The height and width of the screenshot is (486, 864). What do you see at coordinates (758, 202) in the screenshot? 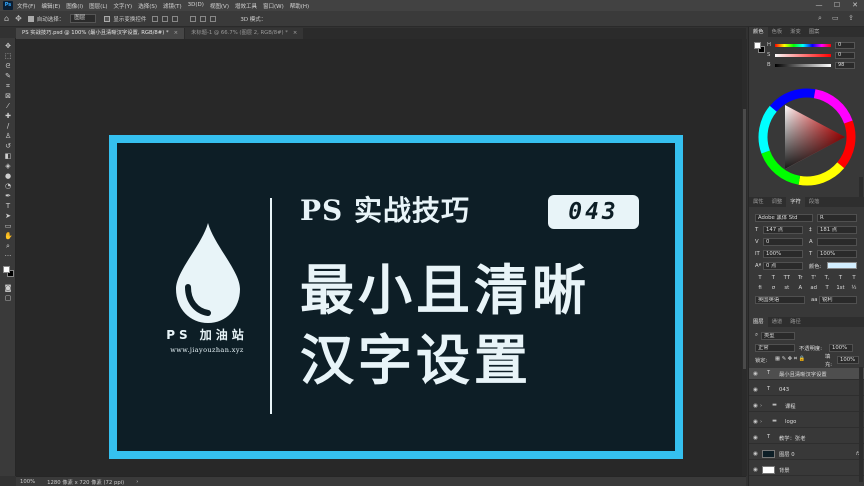
I see `tab-properties: 属性` at bounding box center [758, 202].